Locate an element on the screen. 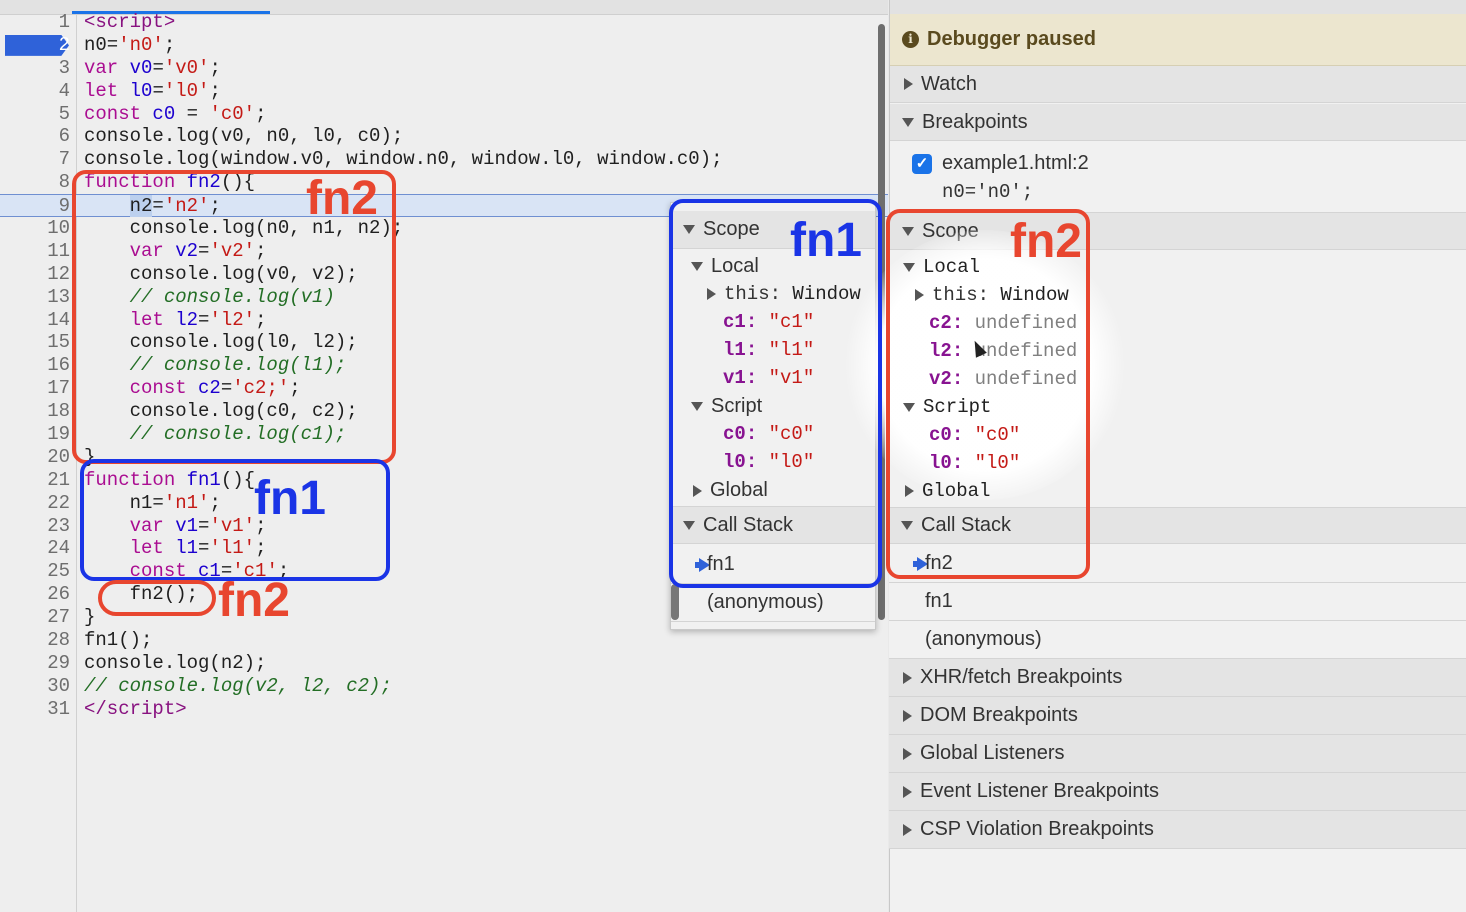  breakpoint-file: example1.html:2 is located at coordinates (1015, 163).